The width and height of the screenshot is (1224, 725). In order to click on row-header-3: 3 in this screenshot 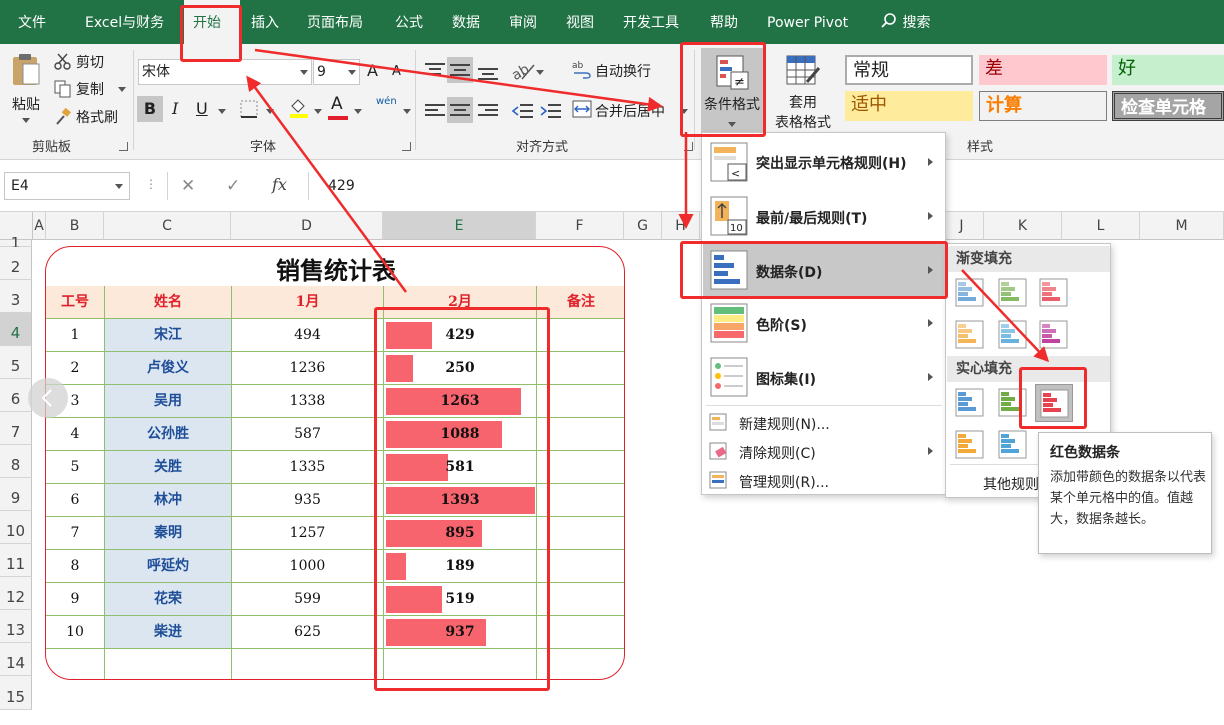, I will do `click(16, 296)`.